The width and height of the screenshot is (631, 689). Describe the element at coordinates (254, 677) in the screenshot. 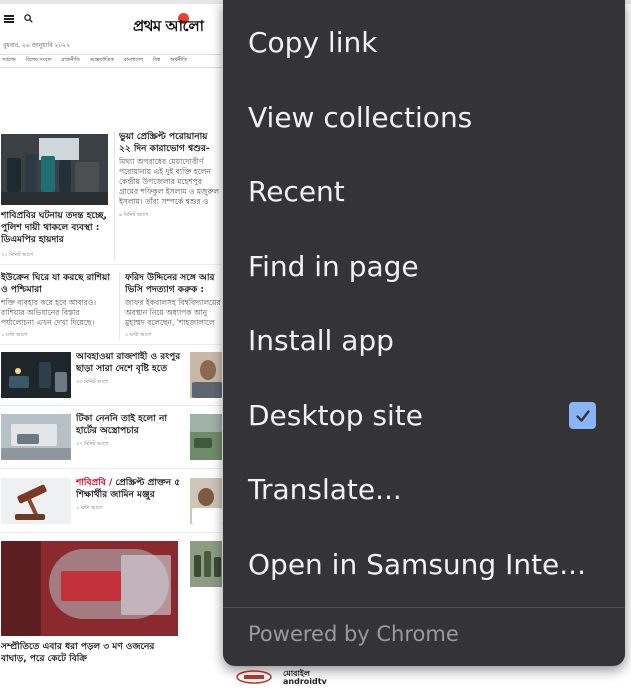

I see `sponsor-logo` at that location.